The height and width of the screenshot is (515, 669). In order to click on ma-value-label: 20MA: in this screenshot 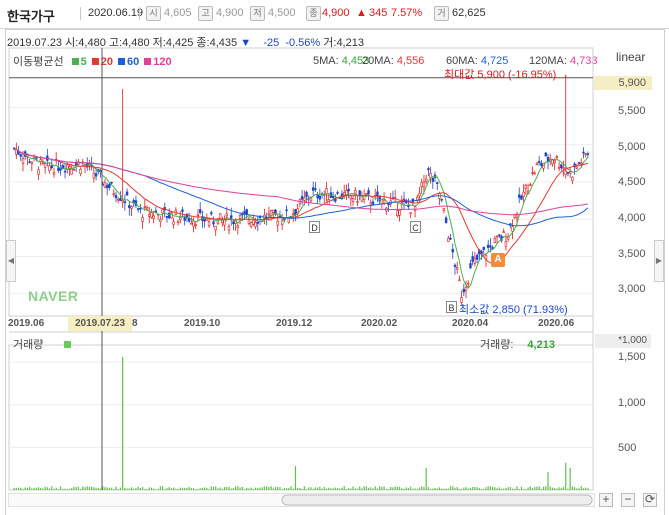, I will do `click(378, 61)`.